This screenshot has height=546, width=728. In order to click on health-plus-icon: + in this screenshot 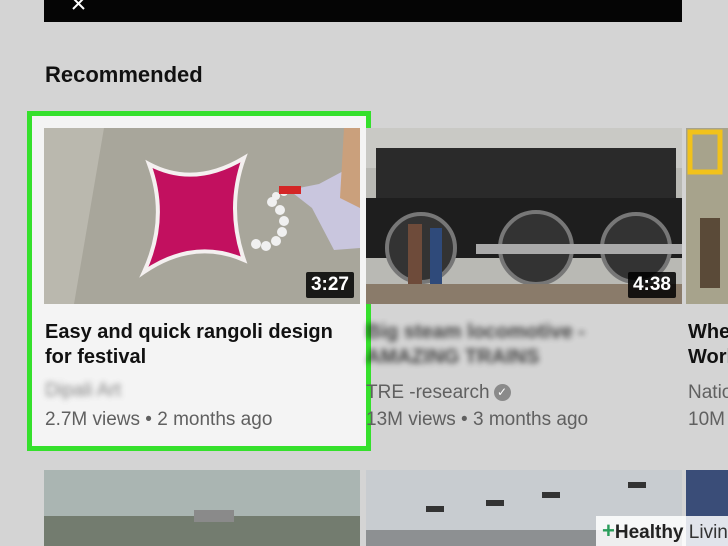, I will do `click(608, 530)`.